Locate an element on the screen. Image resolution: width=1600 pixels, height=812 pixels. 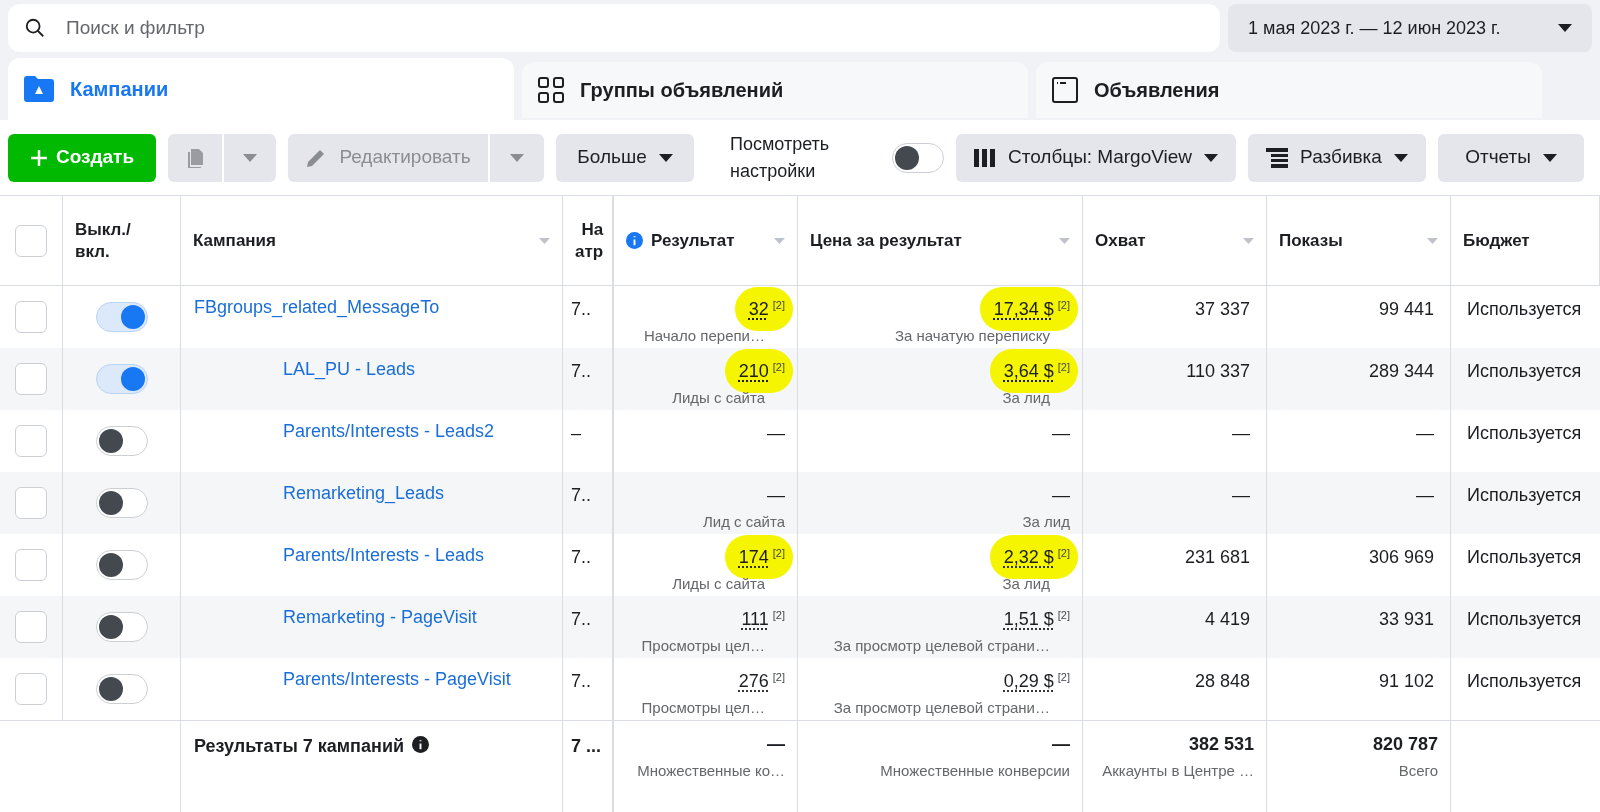
duplicate-button is located at coordinates (195, 157).